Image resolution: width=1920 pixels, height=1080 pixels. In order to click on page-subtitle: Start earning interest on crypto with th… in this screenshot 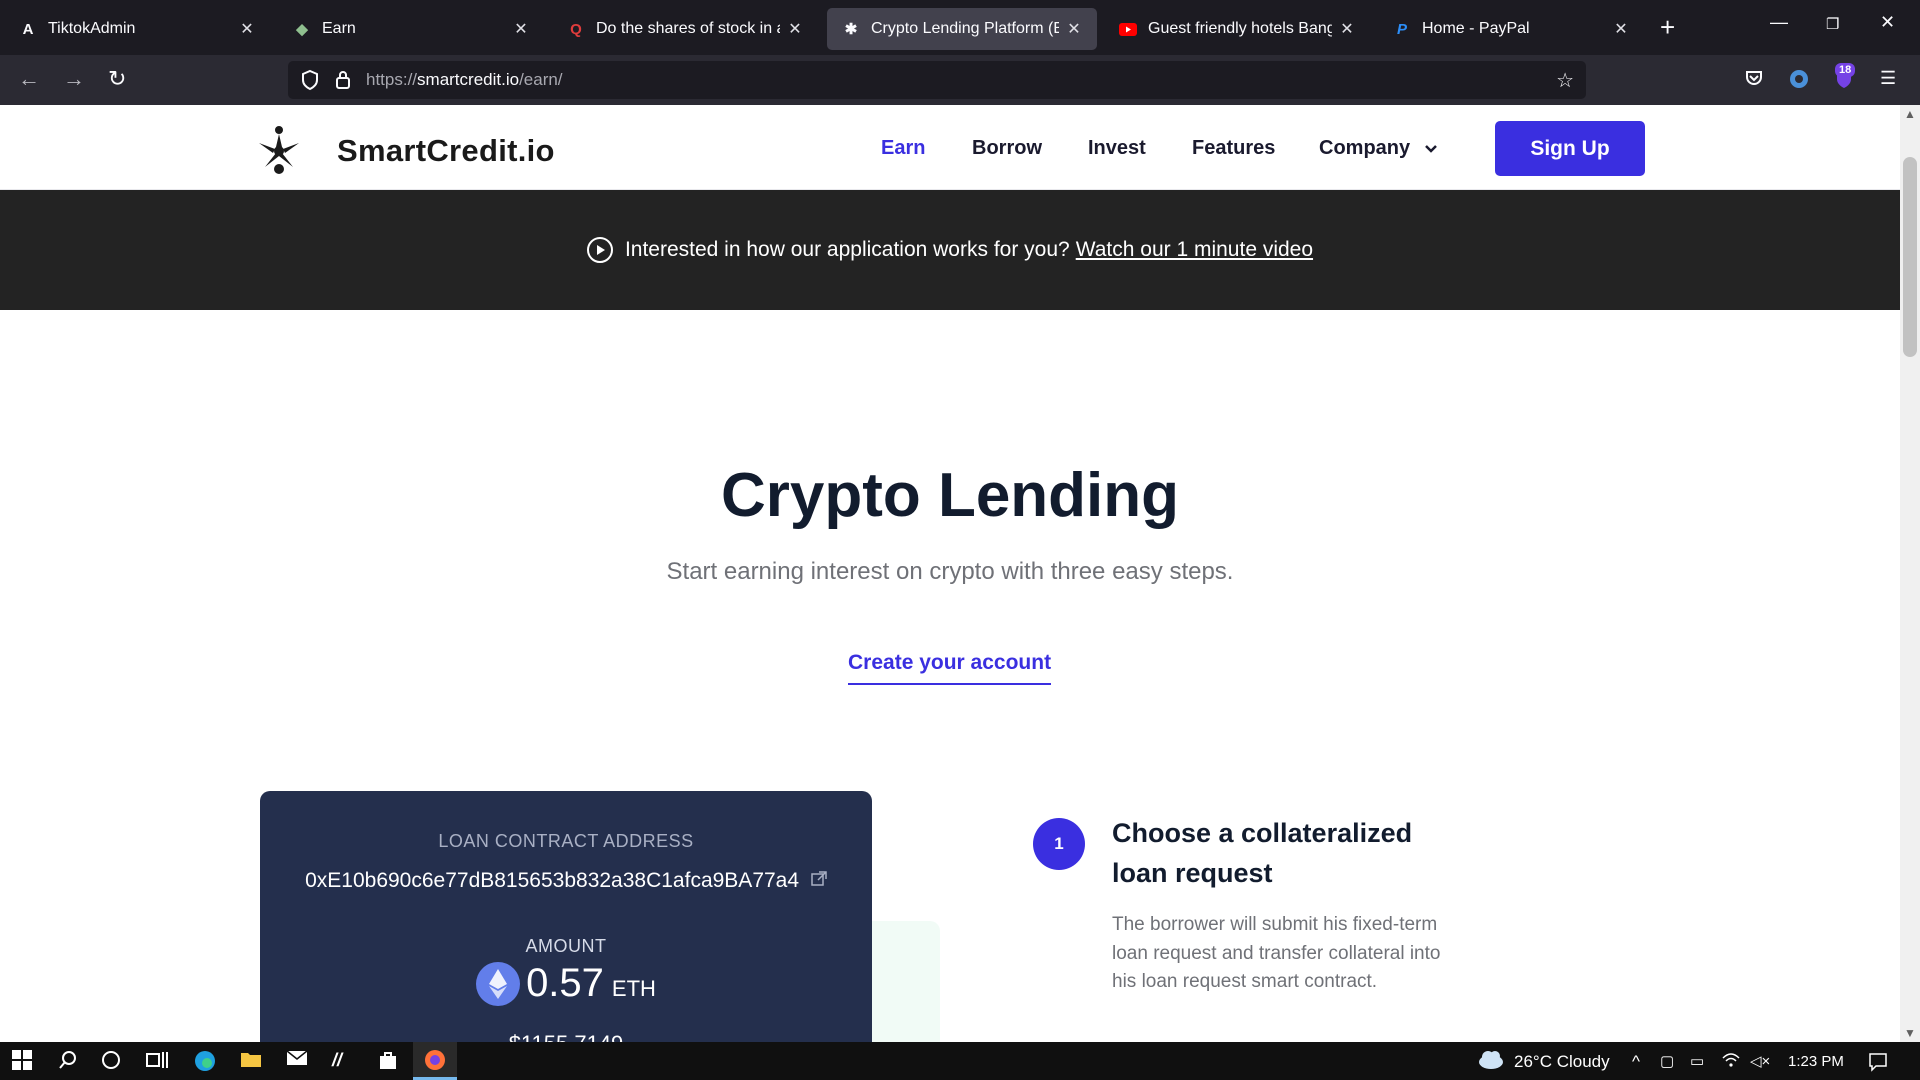, I will do `click(950, 571)`.